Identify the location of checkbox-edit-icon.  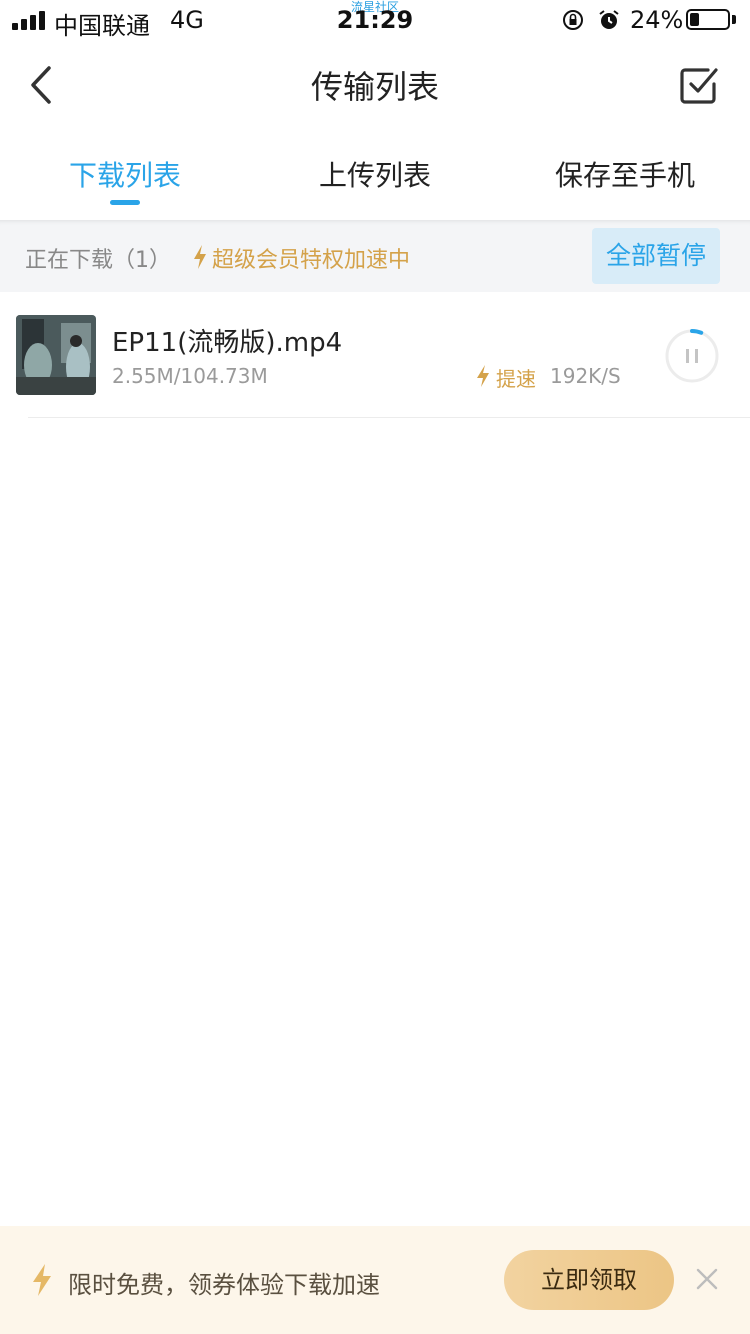
(700, 85).